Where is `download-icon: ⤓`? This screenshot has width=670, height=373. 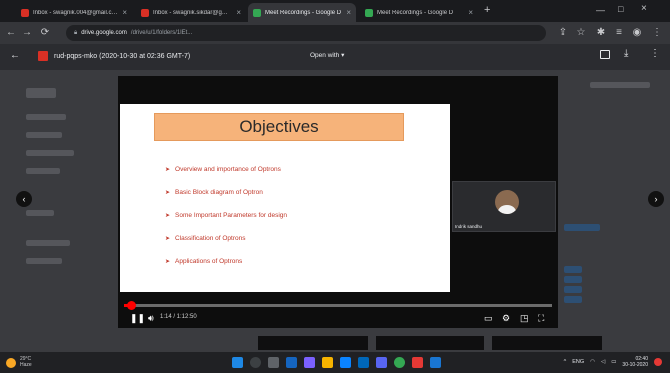
download-icon: ⤓ is located at coordinates (626, 53).